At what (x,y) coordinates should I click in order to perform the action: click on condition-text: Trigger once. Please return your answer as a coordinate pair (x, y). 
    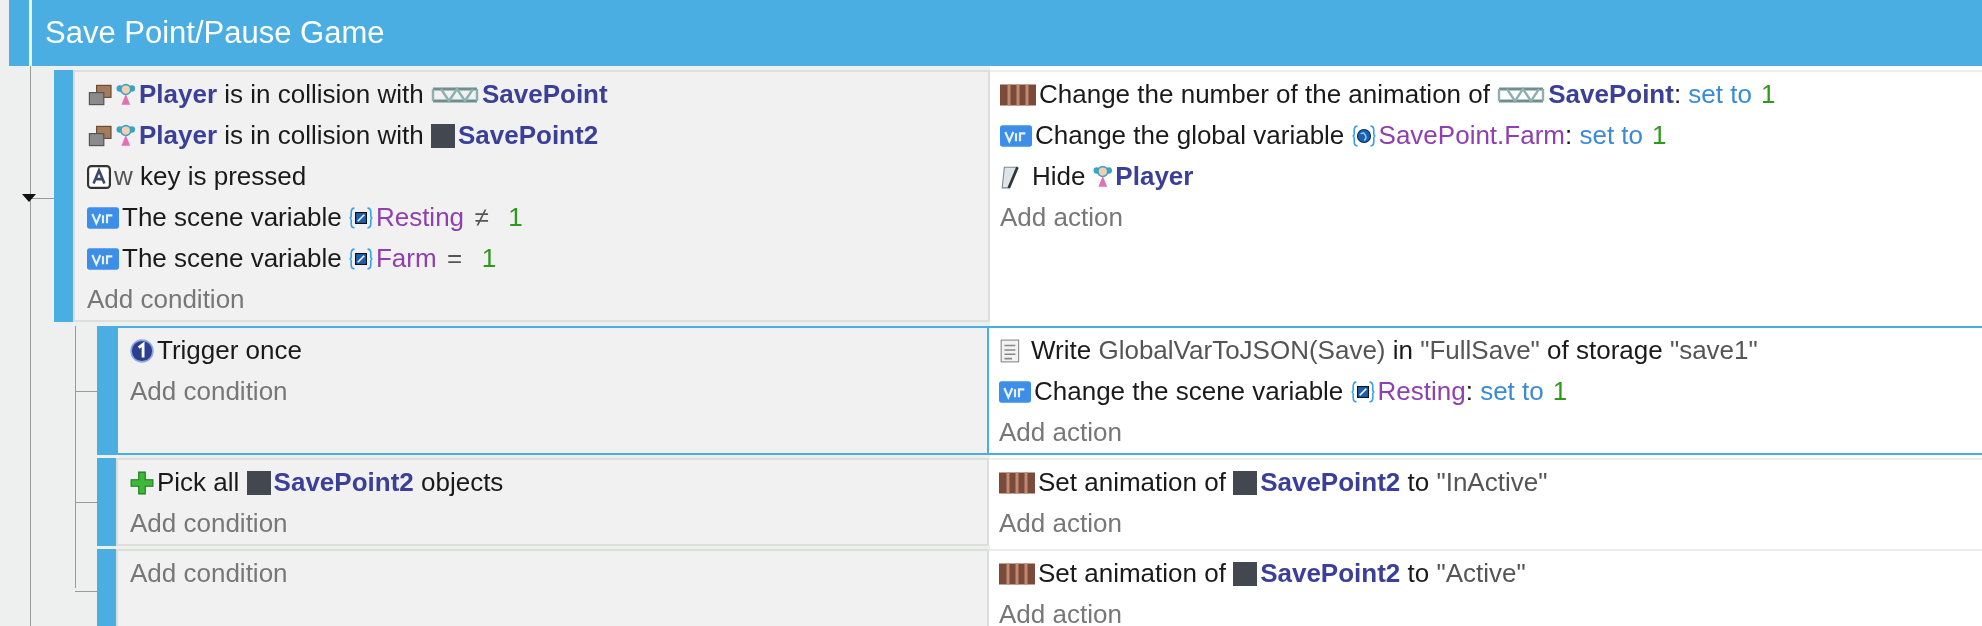
    Looking at the image, I should click on (229, 350).